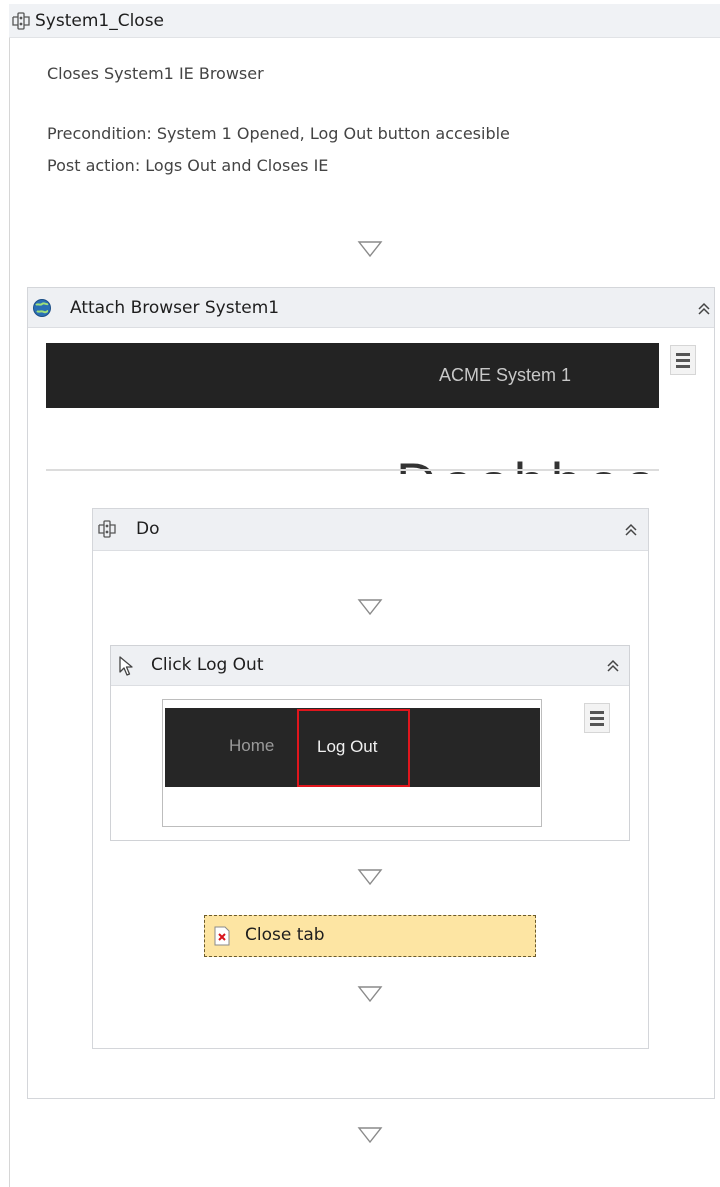 This screenshot has height=1187, width=720. Describe the element at coordinates (188, 165) in the screenshot. I see `sequence-post-action: Post action: Logs Out and Closes IE` at that location.